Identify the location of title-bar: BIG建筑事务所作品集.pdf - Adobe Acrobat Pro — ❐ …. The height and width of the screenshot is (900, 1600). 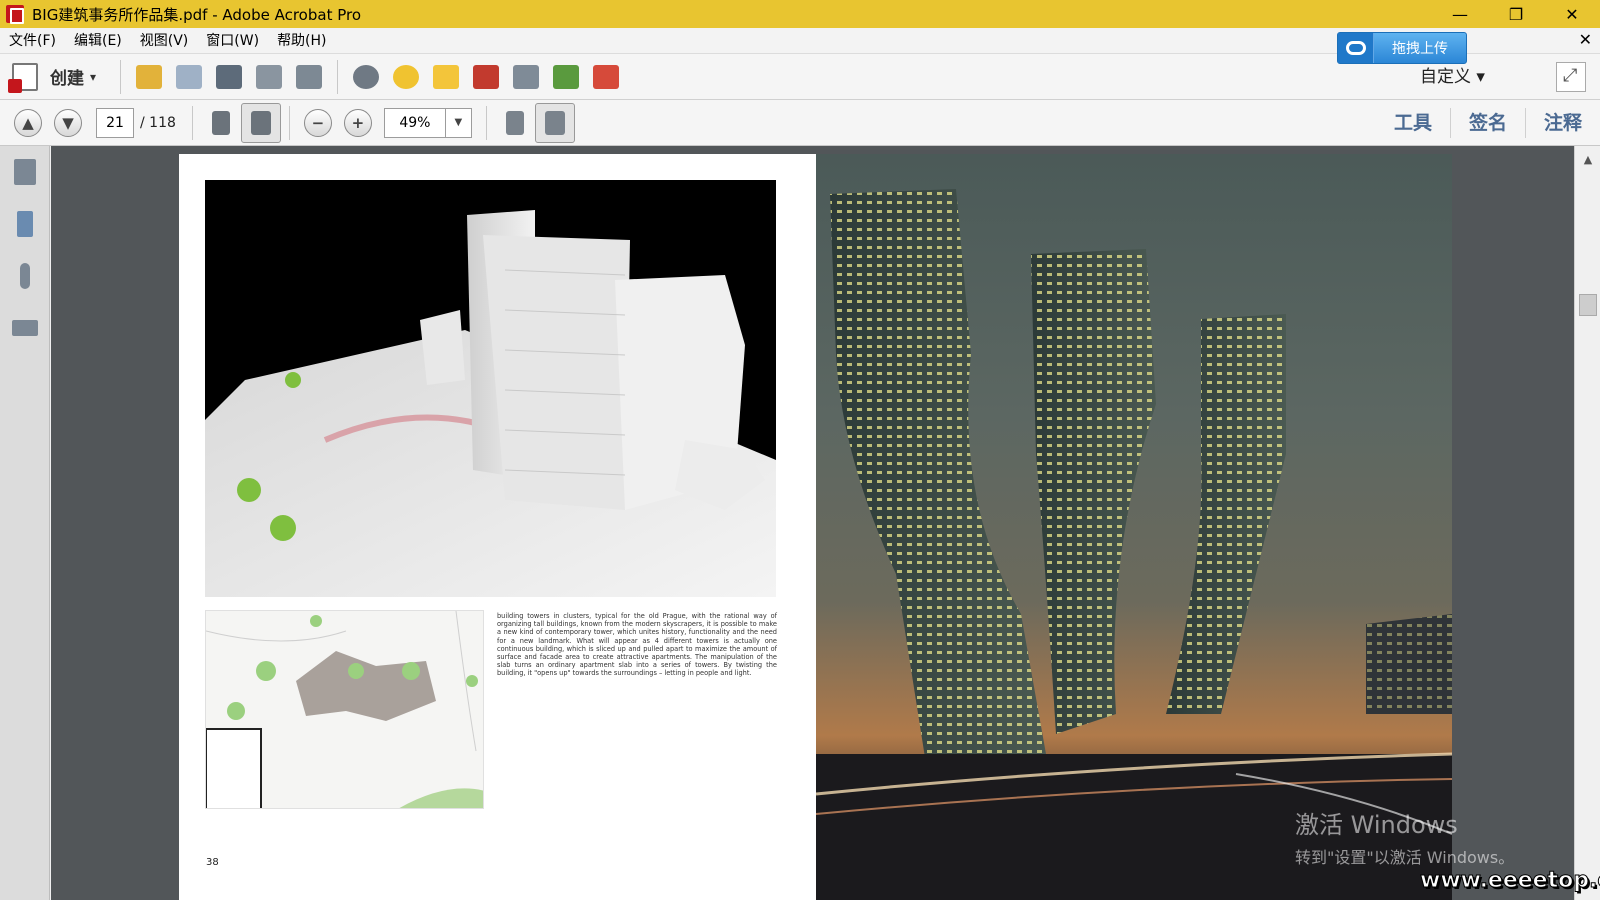
(800, 14).